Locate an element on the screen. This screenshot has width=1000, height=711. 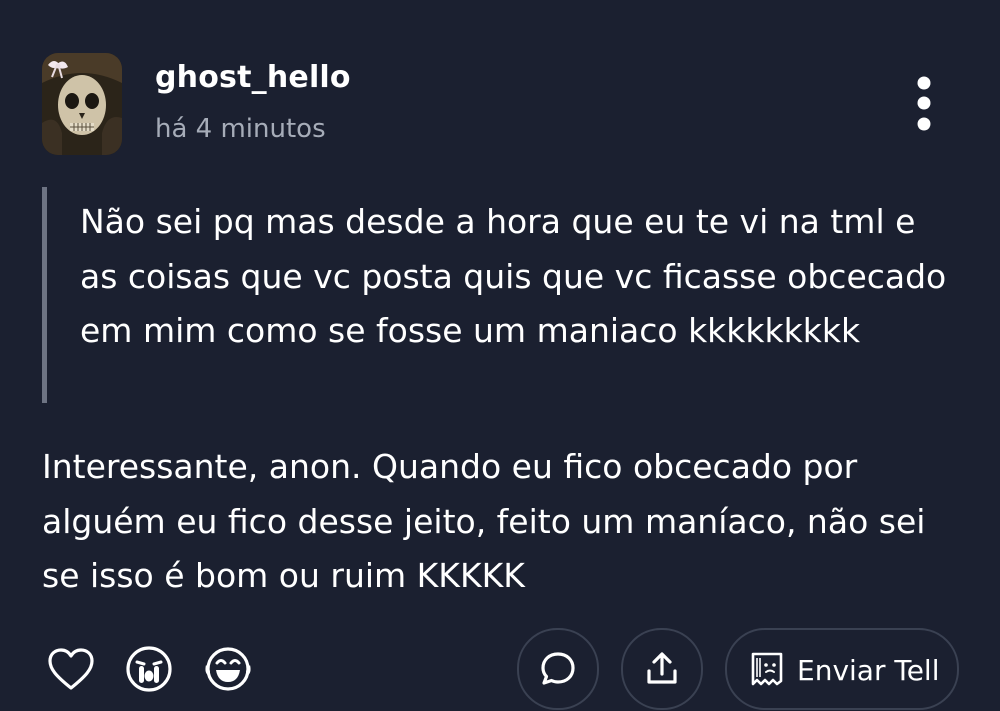
more-vertical-icon is located at coordinates (924, 103).